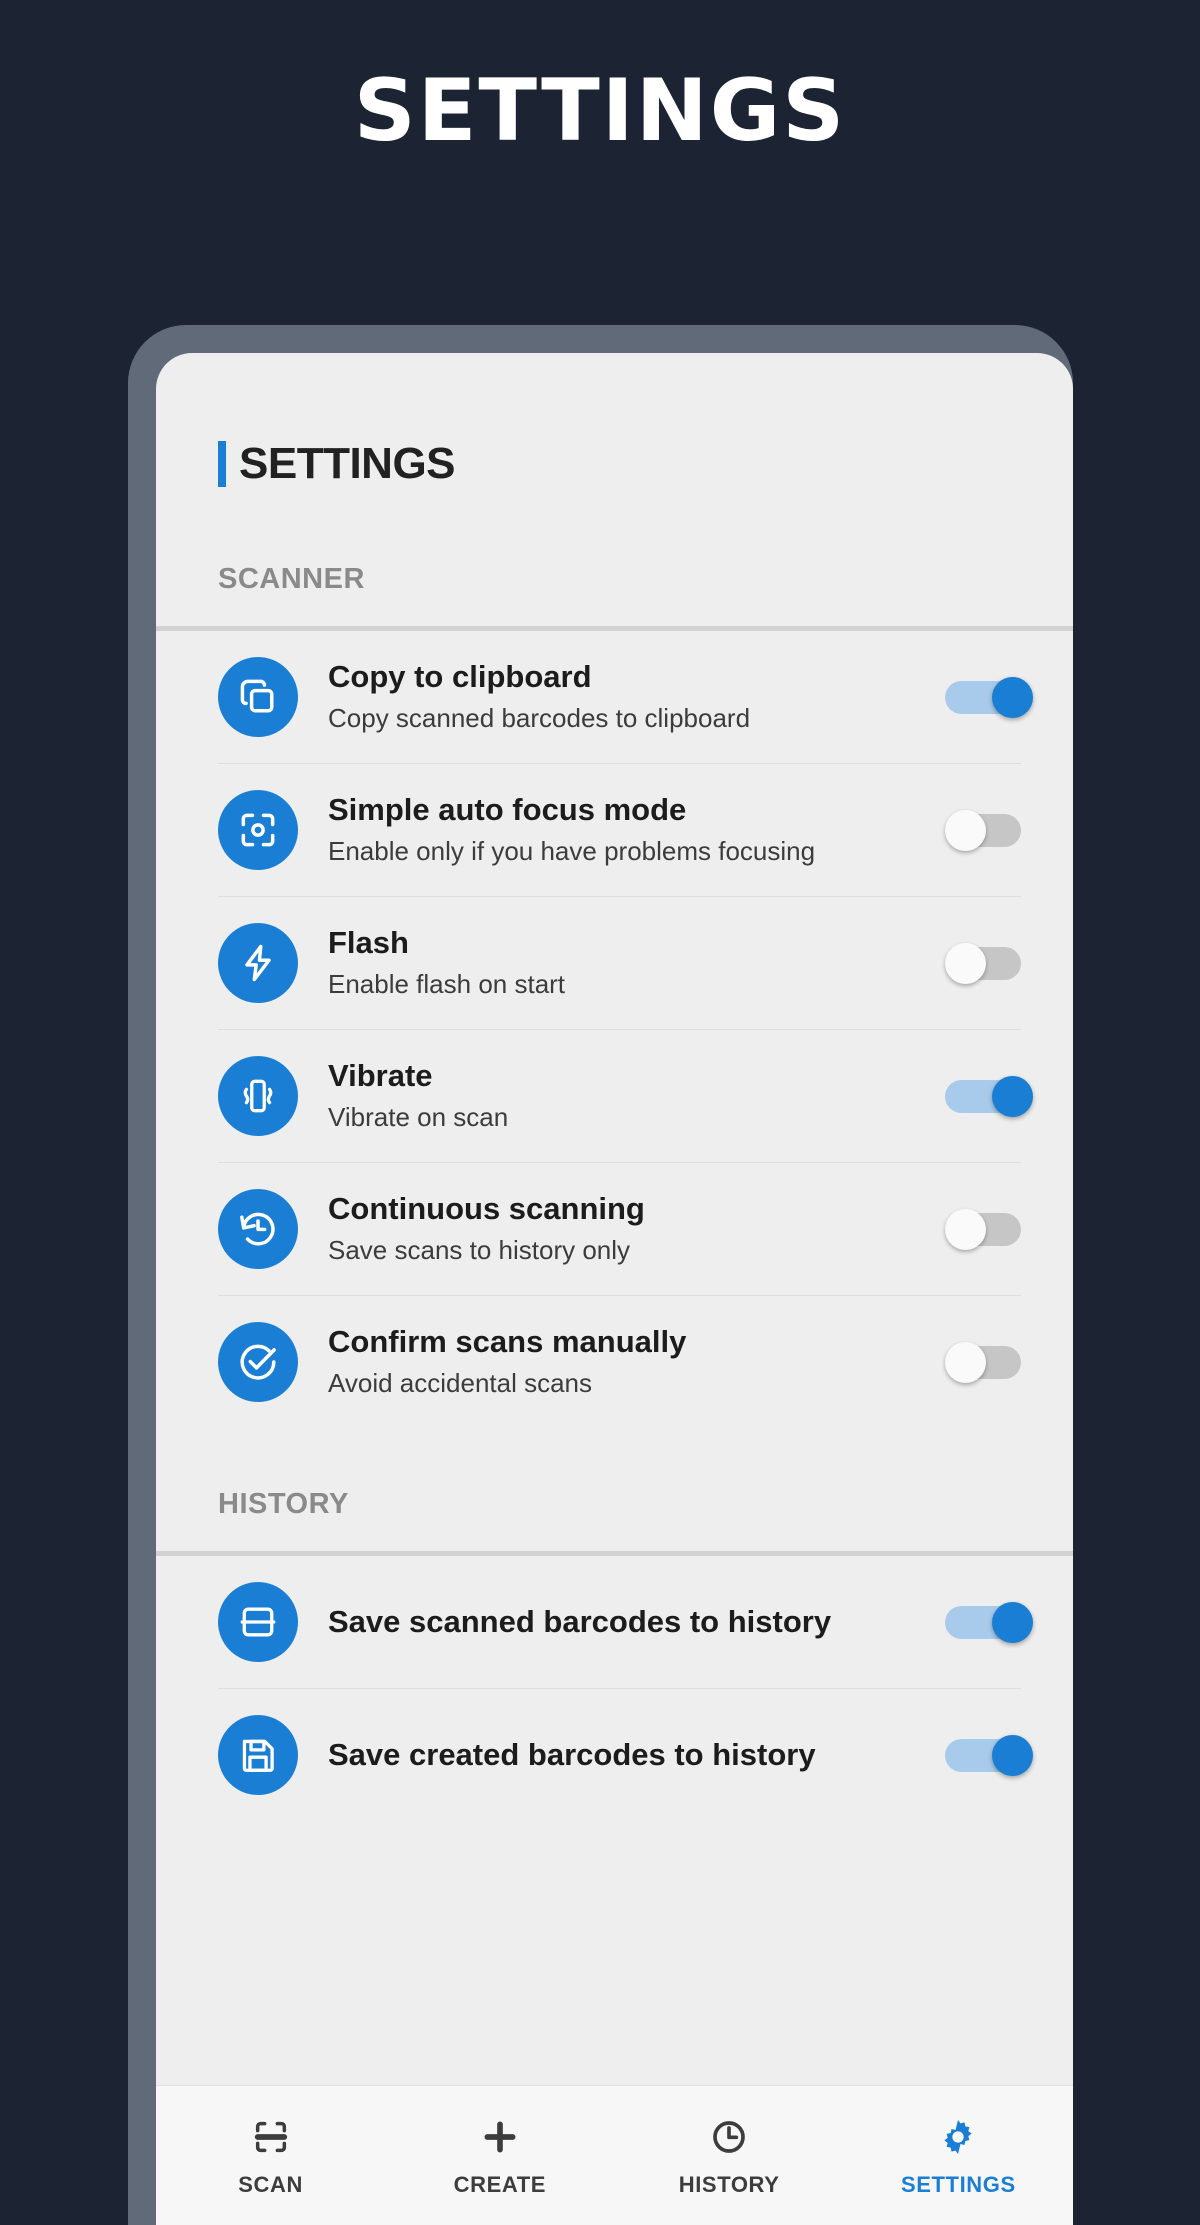 Image resolution: width=1200 pixels, height=2225 pixels. Describe the element at coordinates (989, 1096) in the screenshot. I see `toggle-vibrate` at that location.